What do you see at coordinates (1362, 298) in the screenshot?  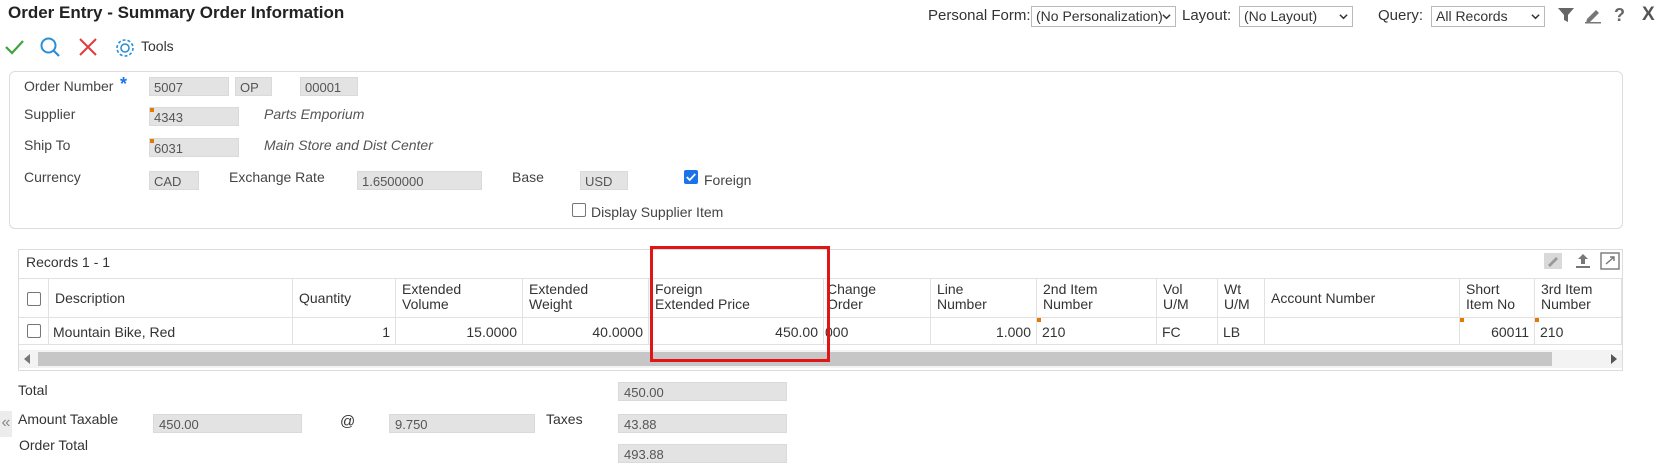 I see `column-header-account-number: Account Number` at bounding box center [1362, 298].